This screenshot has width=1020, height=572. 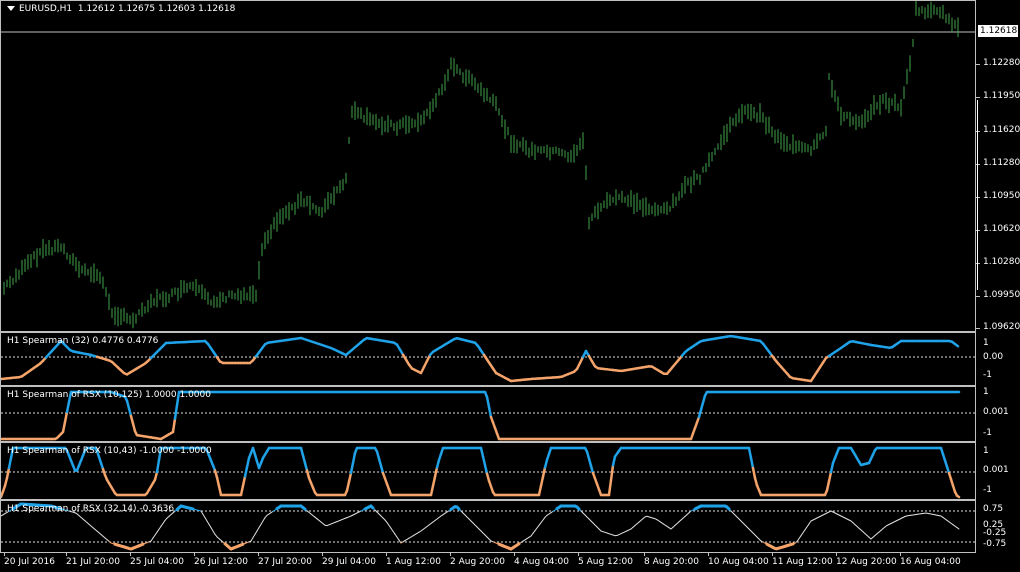 What do you see at coordinates (1001, 327) in the screenshot?
I see `price-tick-label: 1.09620` at bounding box center [1001, 327].